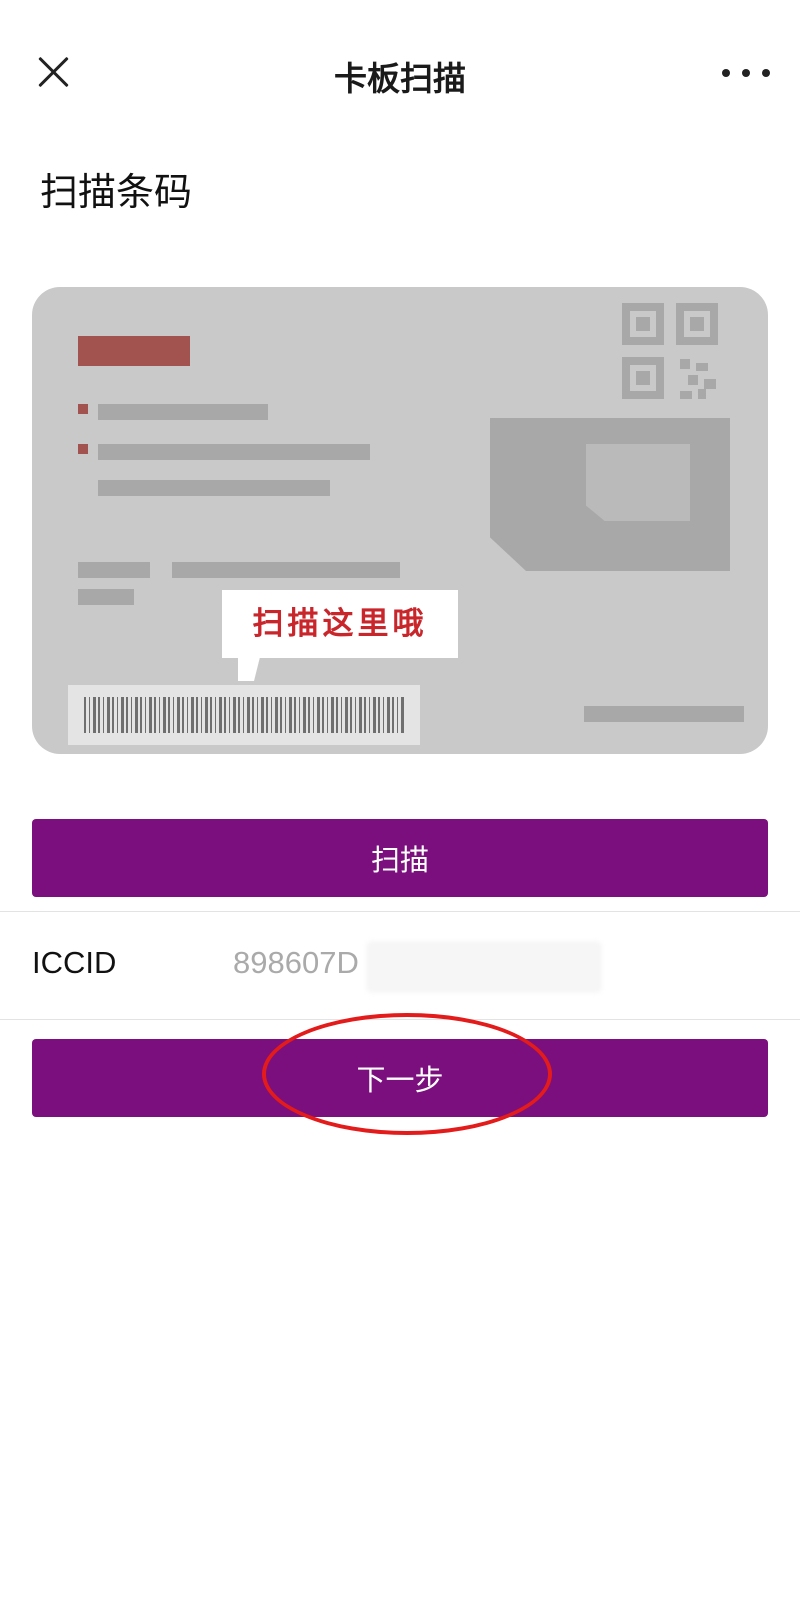  I want to click on card-logo-block, so click(134, 351).